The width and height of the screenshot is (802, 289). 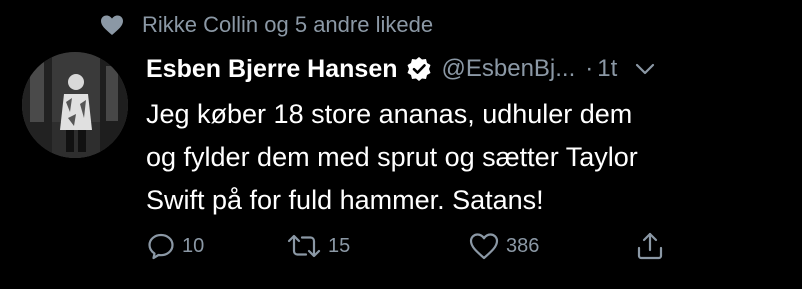 I want to click on reply-button: 10, so click(x=175, y=246).